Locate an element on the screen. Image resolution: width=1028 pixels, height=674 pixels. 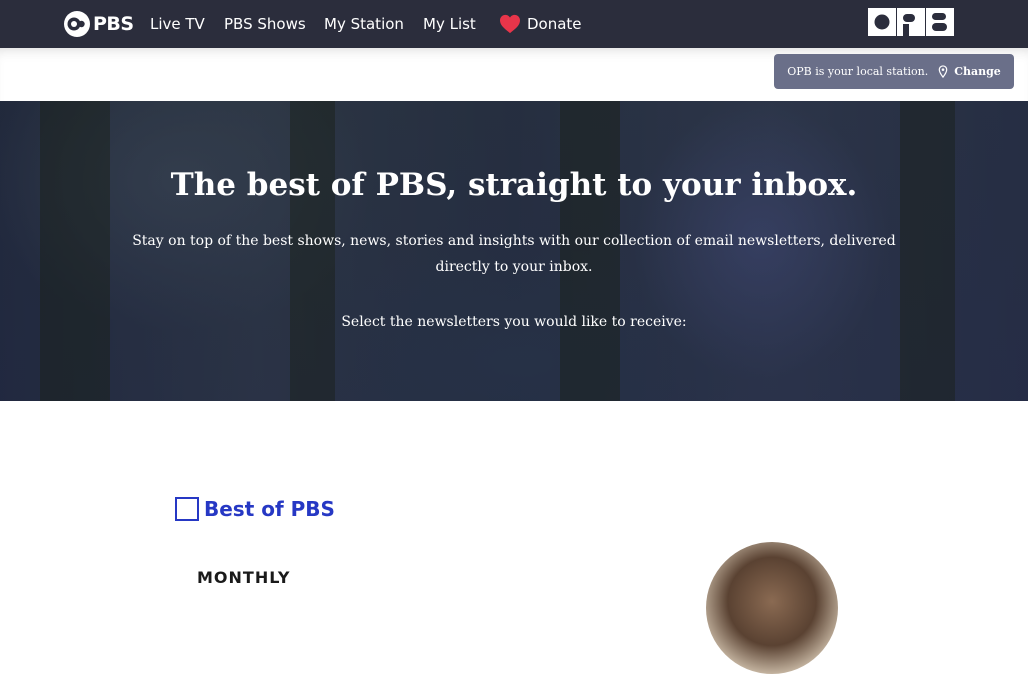
local-station-notice: OPB is your local station. Change is located at coordinates (894, 71).